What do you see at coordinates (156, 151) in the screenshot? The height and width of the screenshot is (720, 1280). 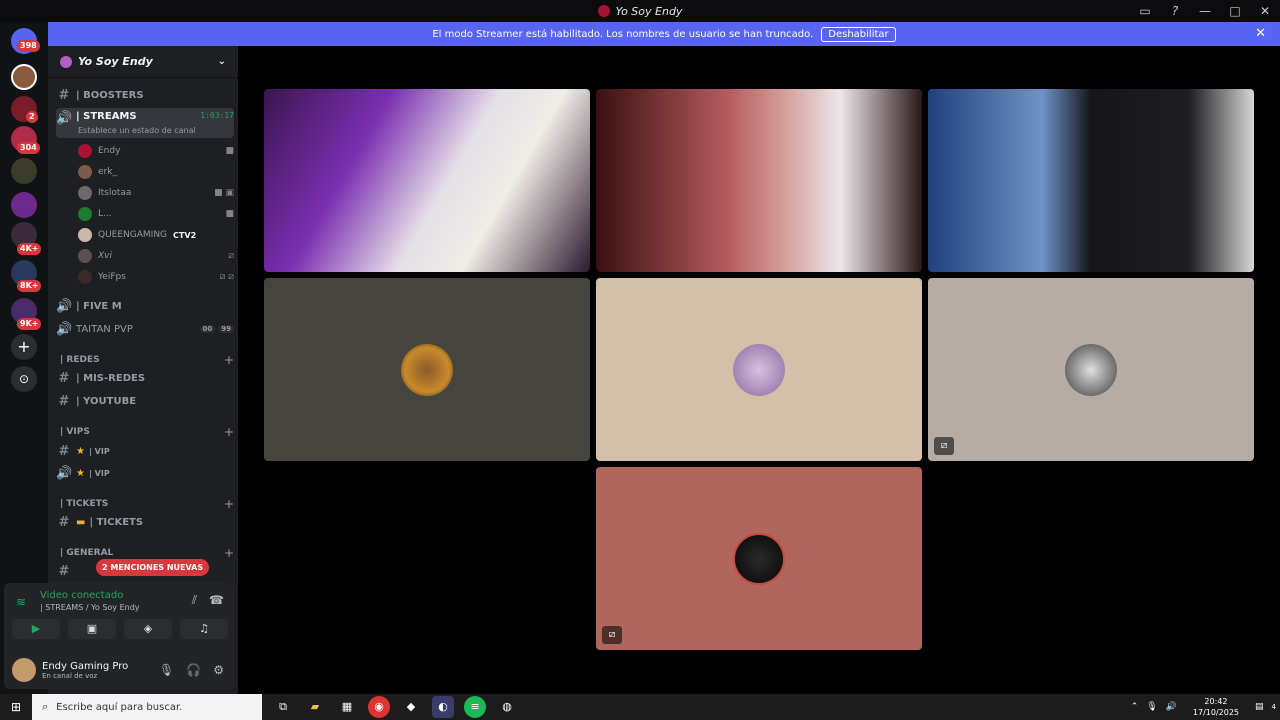 I see `voice-user: Endy ■` at bounding box center [156, 151].